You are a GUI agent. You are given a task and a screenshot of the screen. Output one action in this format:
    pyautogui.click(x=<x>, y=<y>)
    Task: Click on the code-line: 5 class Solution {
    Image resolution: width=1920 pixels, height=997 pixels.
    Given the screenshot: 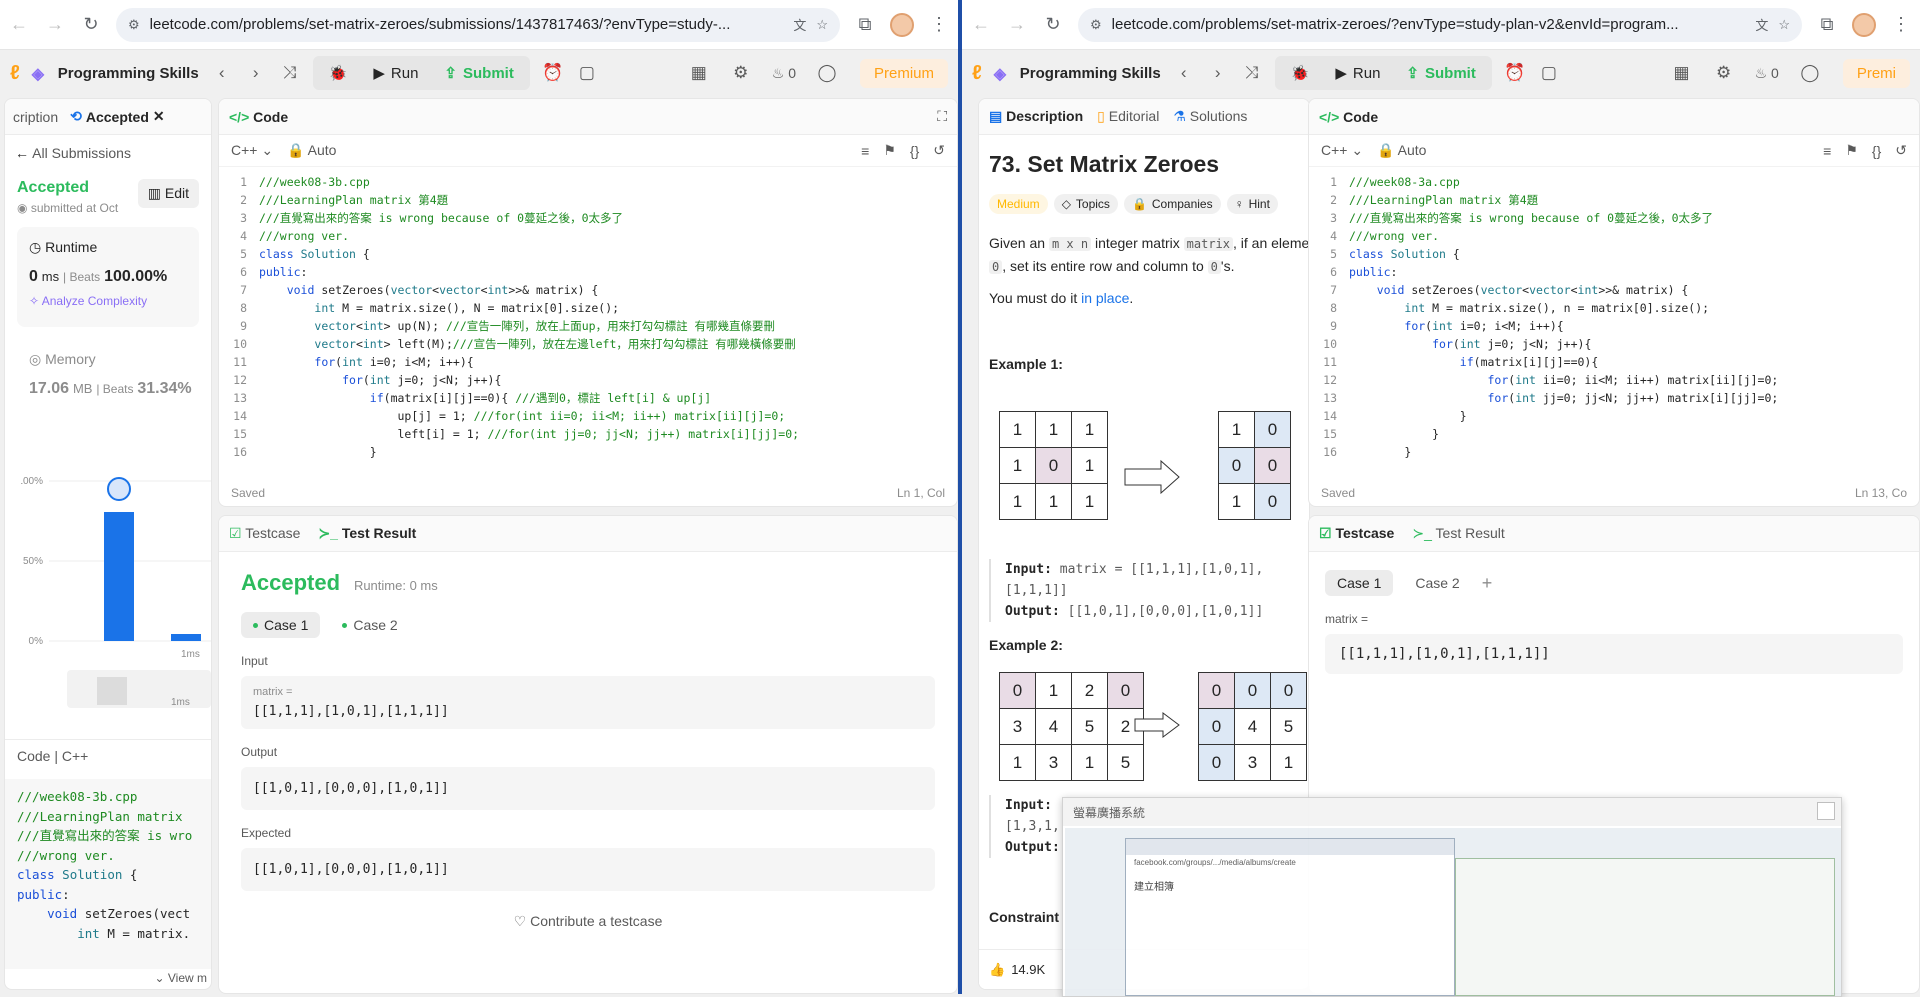 What is the action you would take?
    pyautogui.click(x=1614, y=254)
    